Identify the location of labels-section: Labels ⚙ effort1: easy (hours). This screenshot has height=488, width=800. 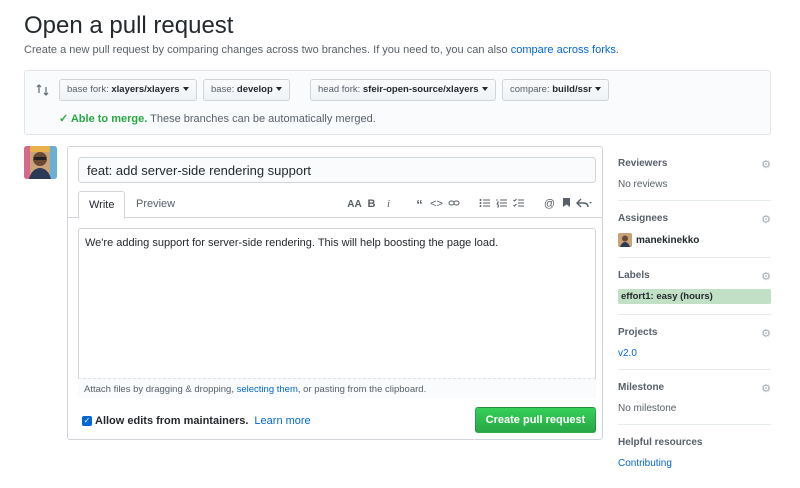
(694, 286).